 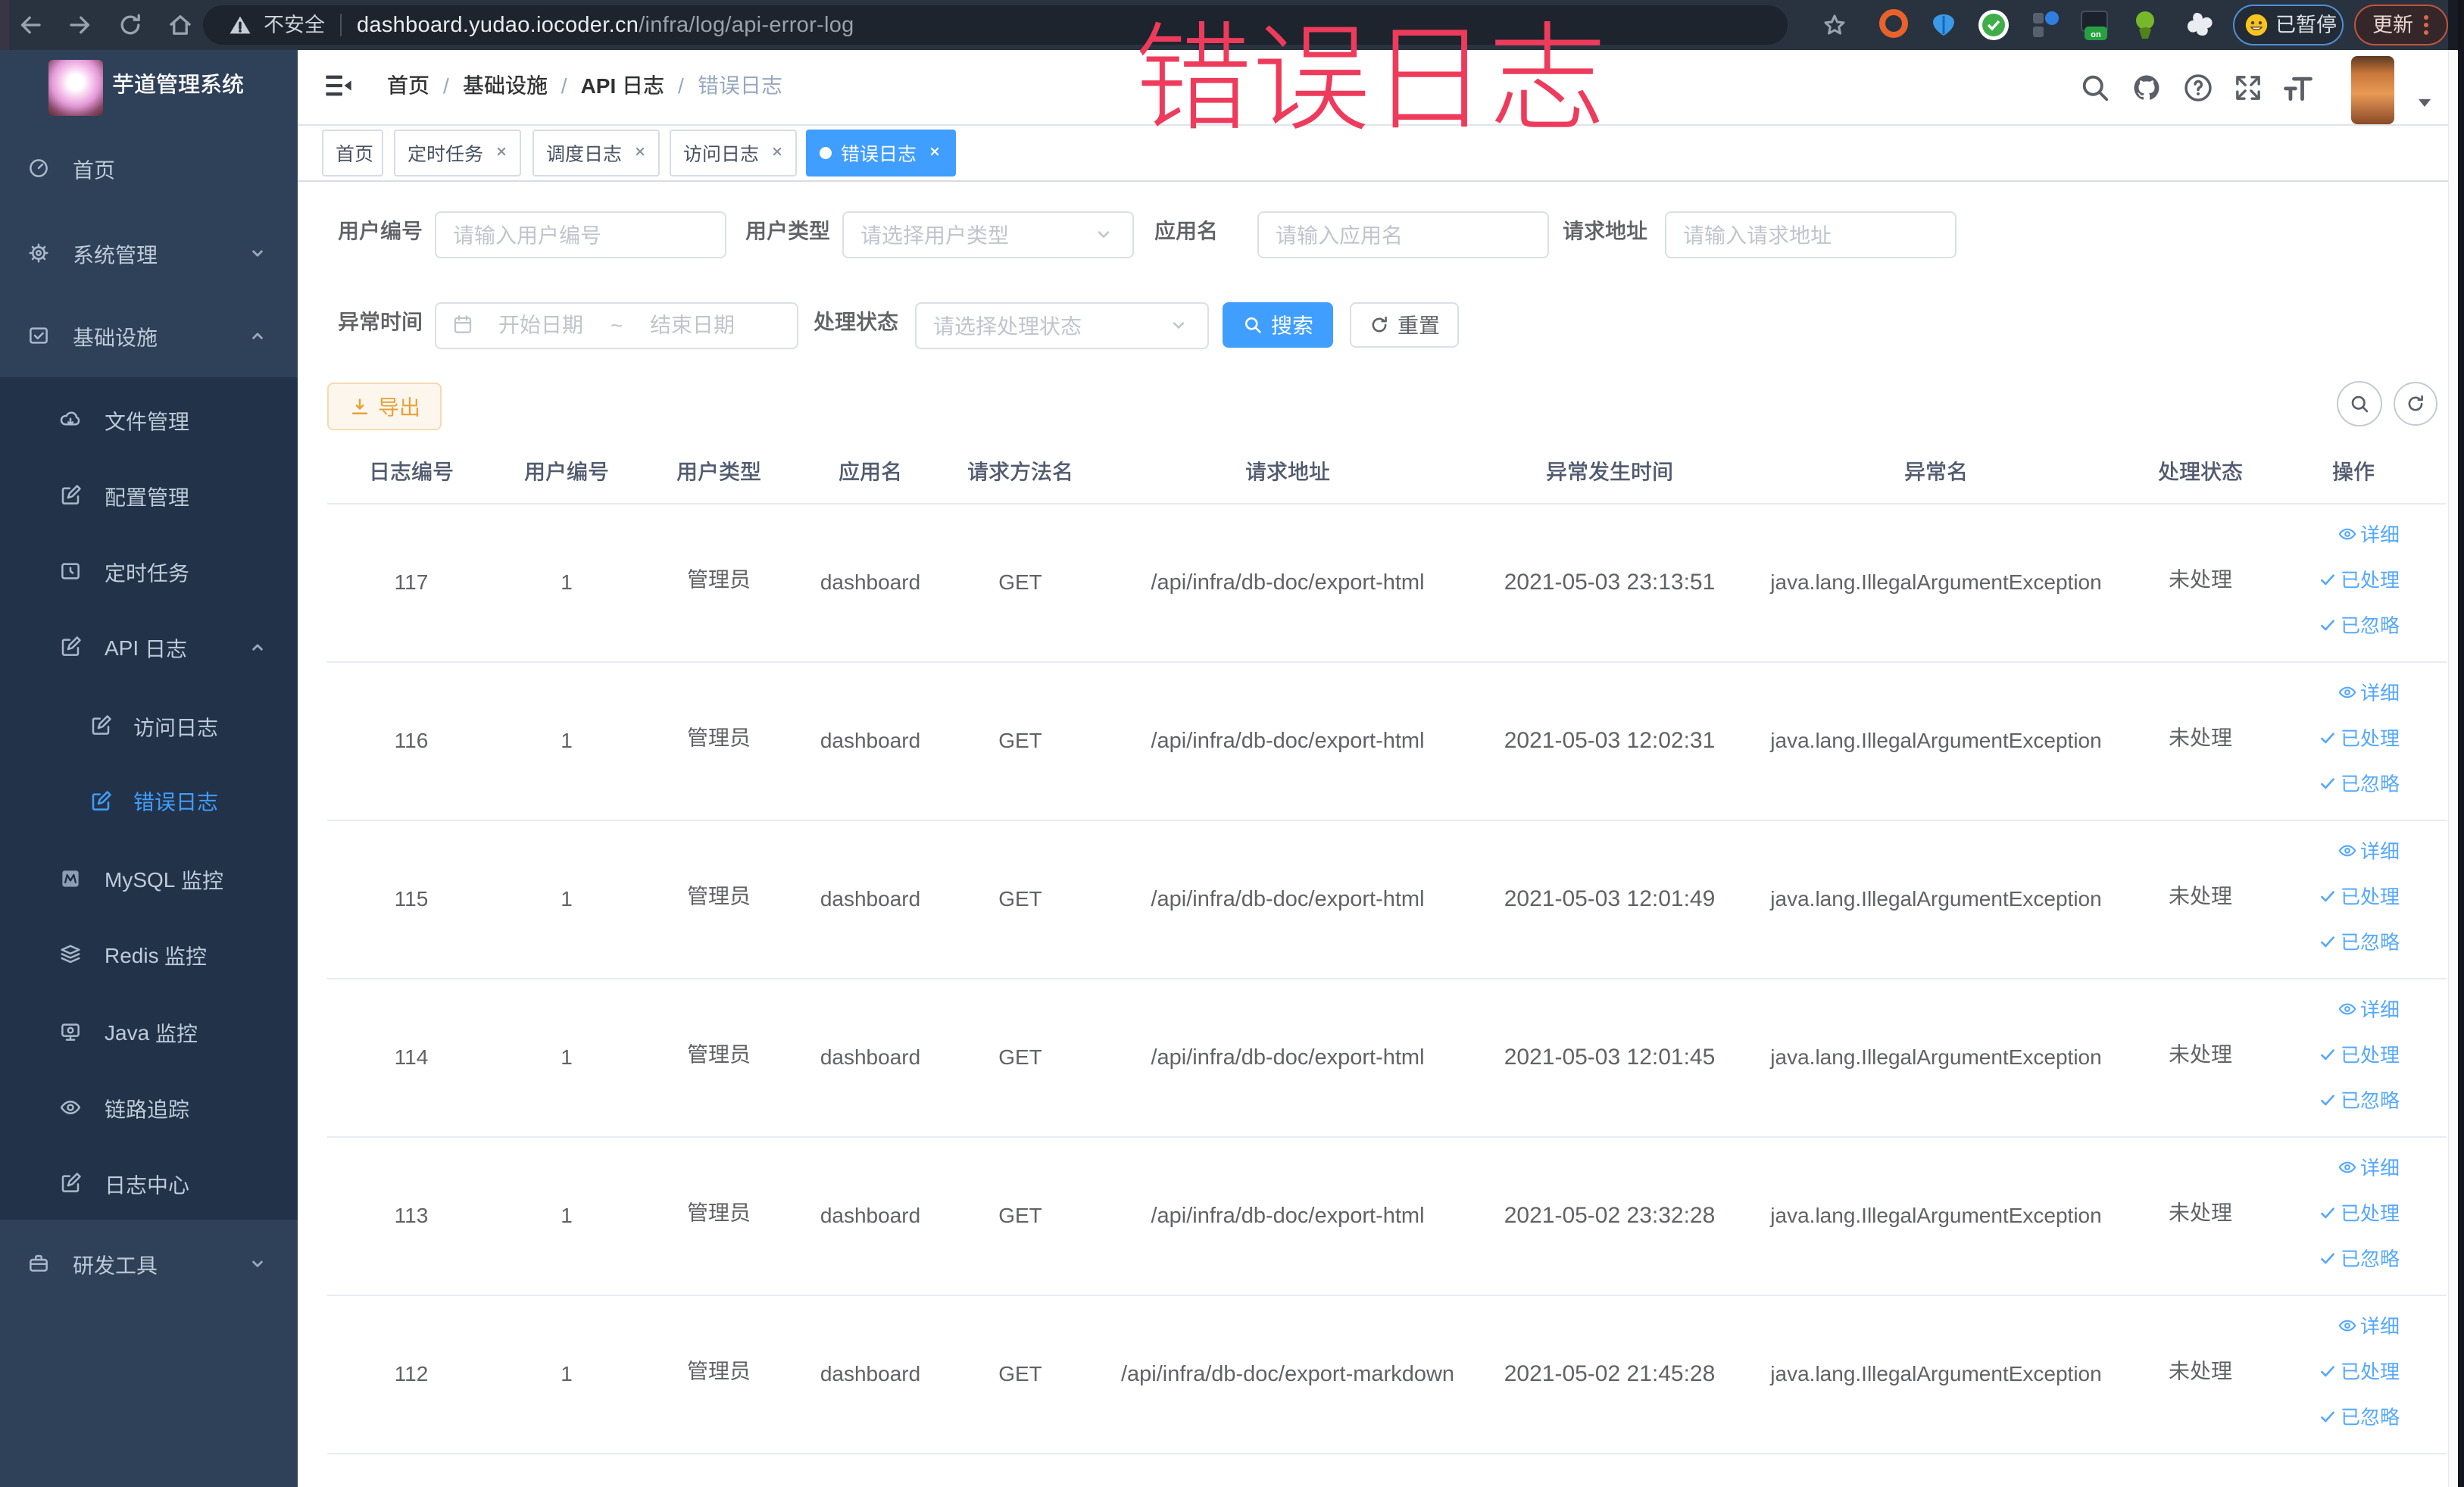 What do you see at coordinates (2096, 34) in the screenshot?
I see `svg-text: on` at bounding box center [2096, 34].